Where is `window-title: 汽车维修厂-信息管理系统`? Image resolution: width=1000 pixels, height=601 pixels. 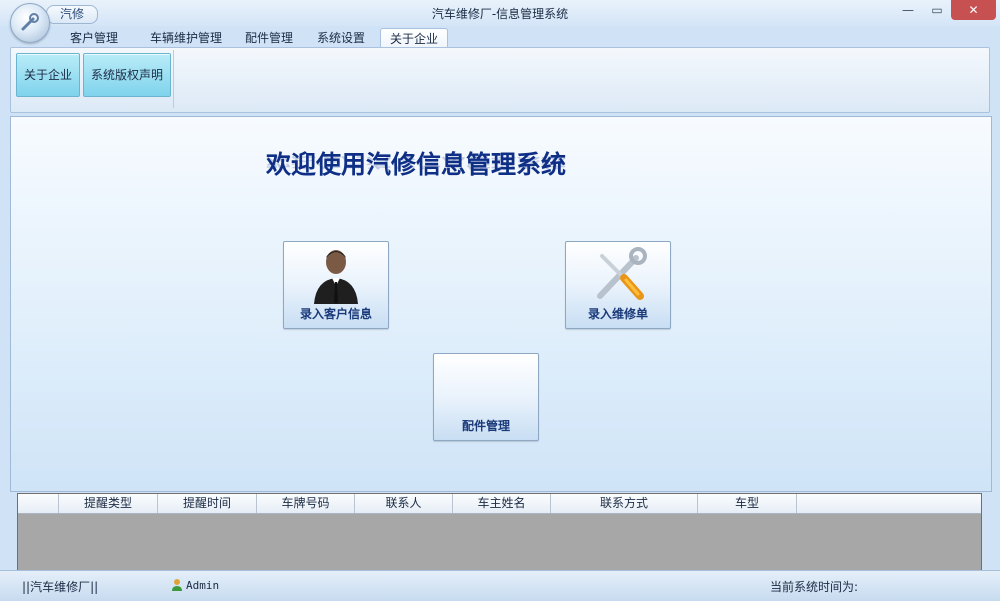 window-title: 汽车维修厂-信息管理系统 is located at coordinates (500, 14).